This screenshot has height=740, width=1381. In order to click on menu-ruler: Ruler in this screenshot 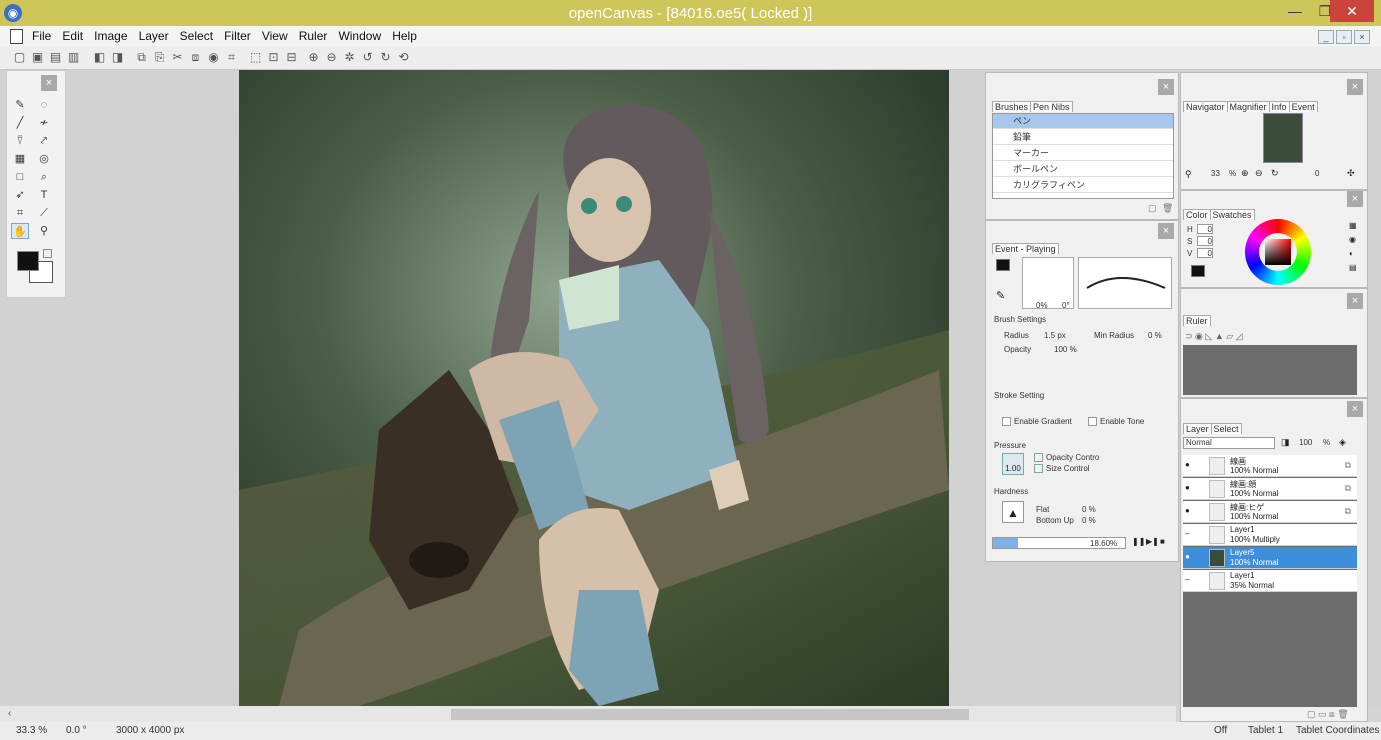, I will do `click(313, 36)`.